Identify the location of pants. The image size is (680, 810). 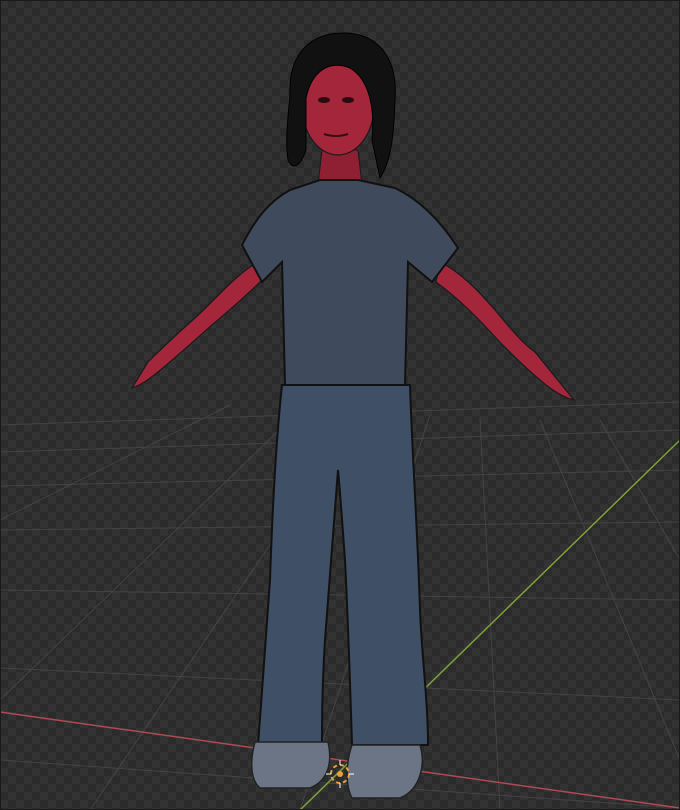
(343, 565).